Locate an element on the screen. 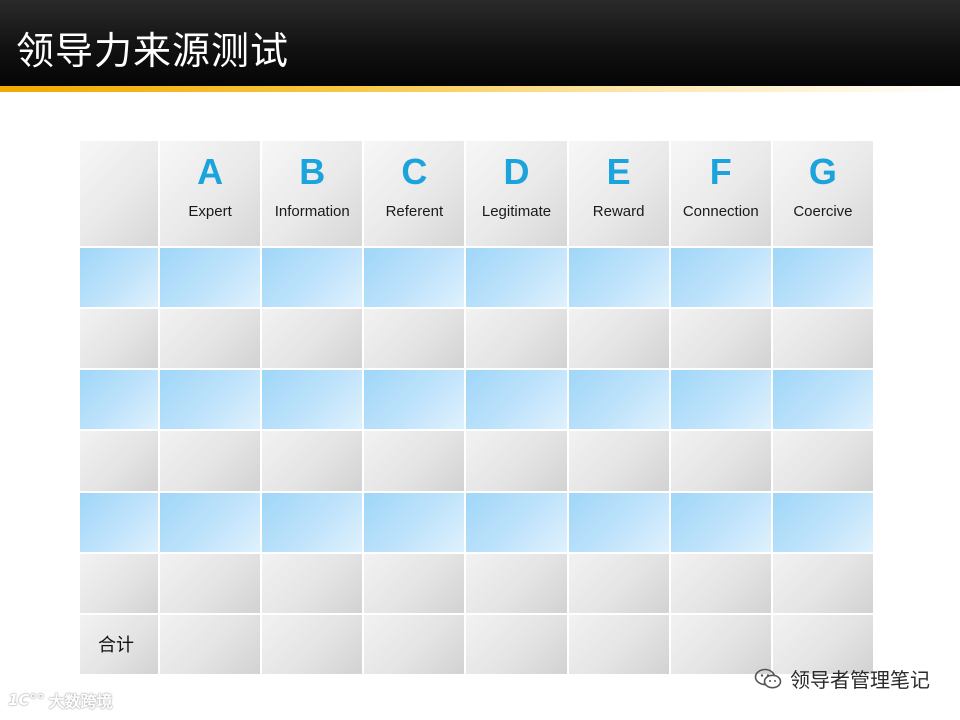 The height and width of the screenshot is (720, 960). column-header-e: E Reward is located at coordinates (618, 193).